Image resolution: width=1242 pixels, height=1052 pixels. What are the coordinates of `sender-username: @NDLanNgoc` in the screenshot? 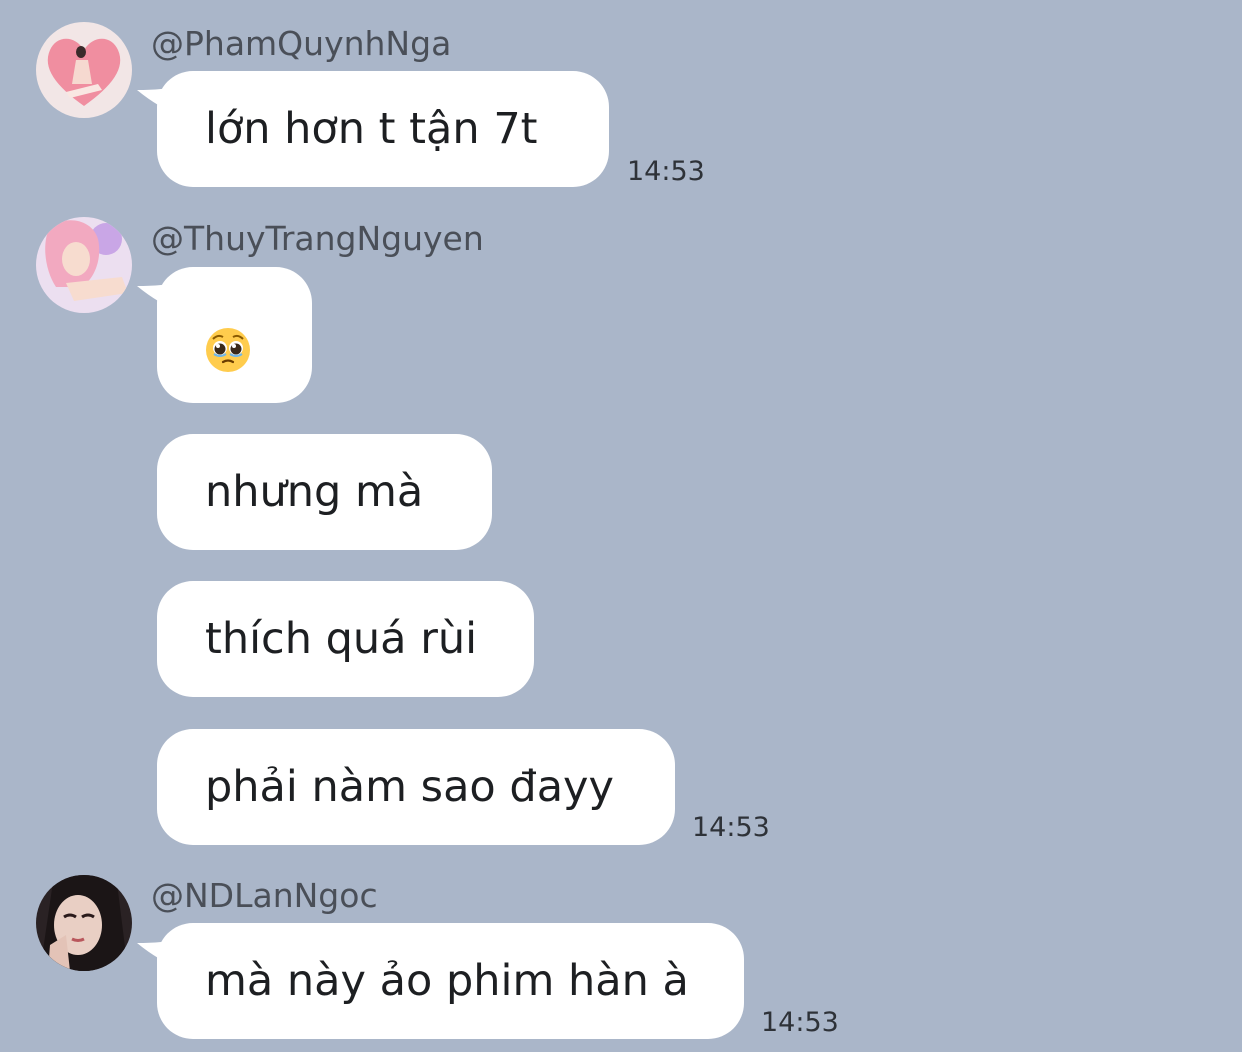 It's located at (264, 896).